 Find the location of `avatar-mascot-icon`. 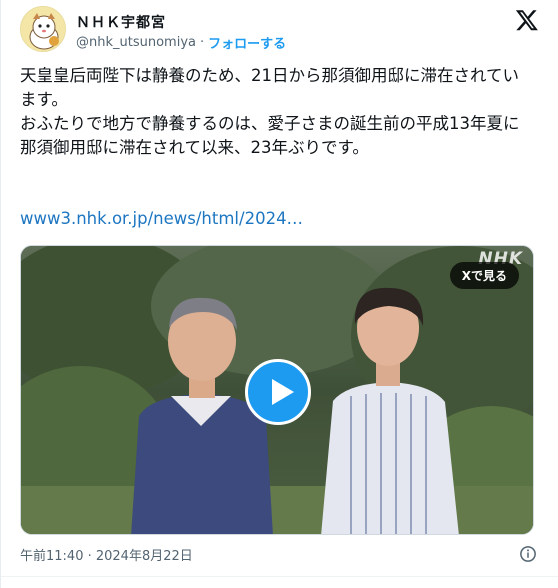

avatar-mascot-icon is located at coordinates (43, 29).